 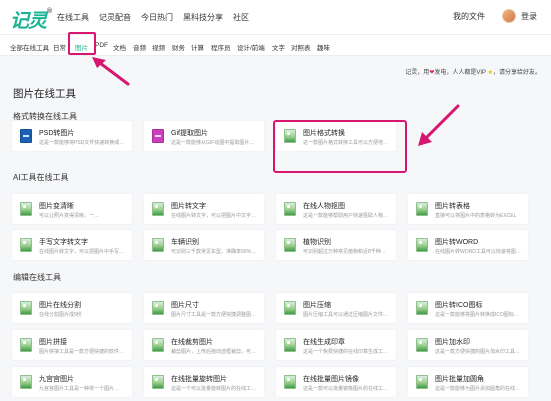 What do you see at coordinates (529, 16) in the screenshot?
I see `login-link: 登录` at bounding box center [529, 16].